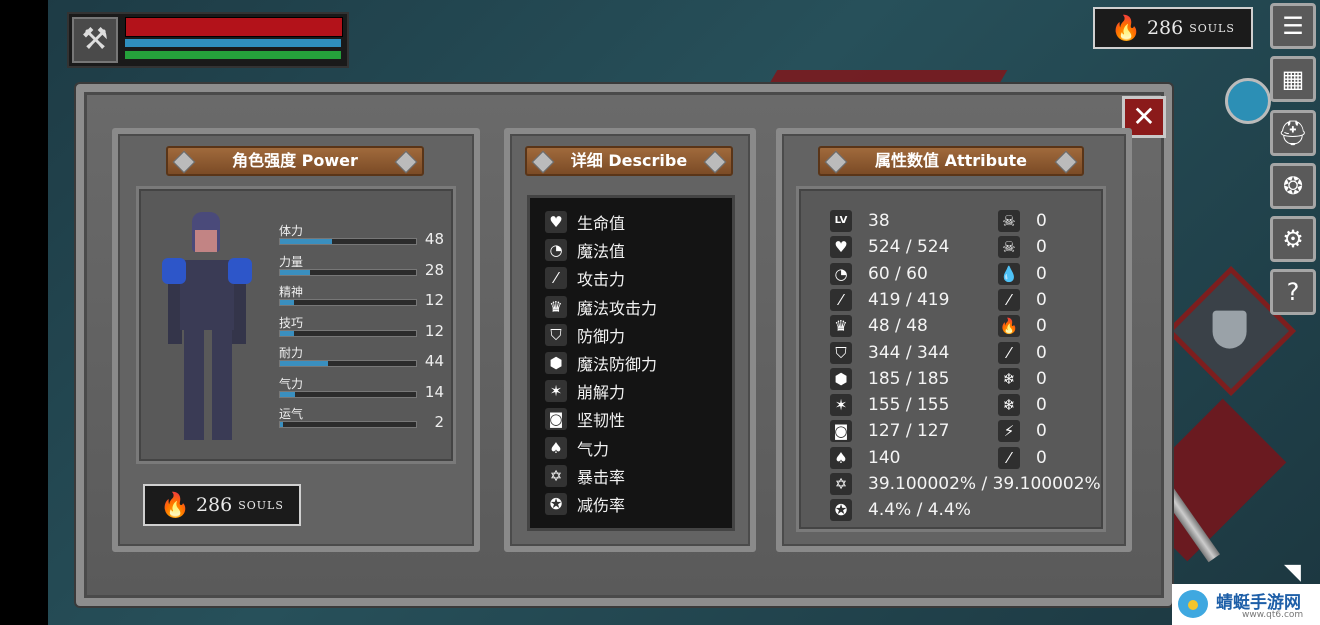 Image resolution: width=1320 pixels, height=625 pixels. Describe the element at coordinates (1293, 79) in the screenshot. I see `map-icon: ▦` at that location.